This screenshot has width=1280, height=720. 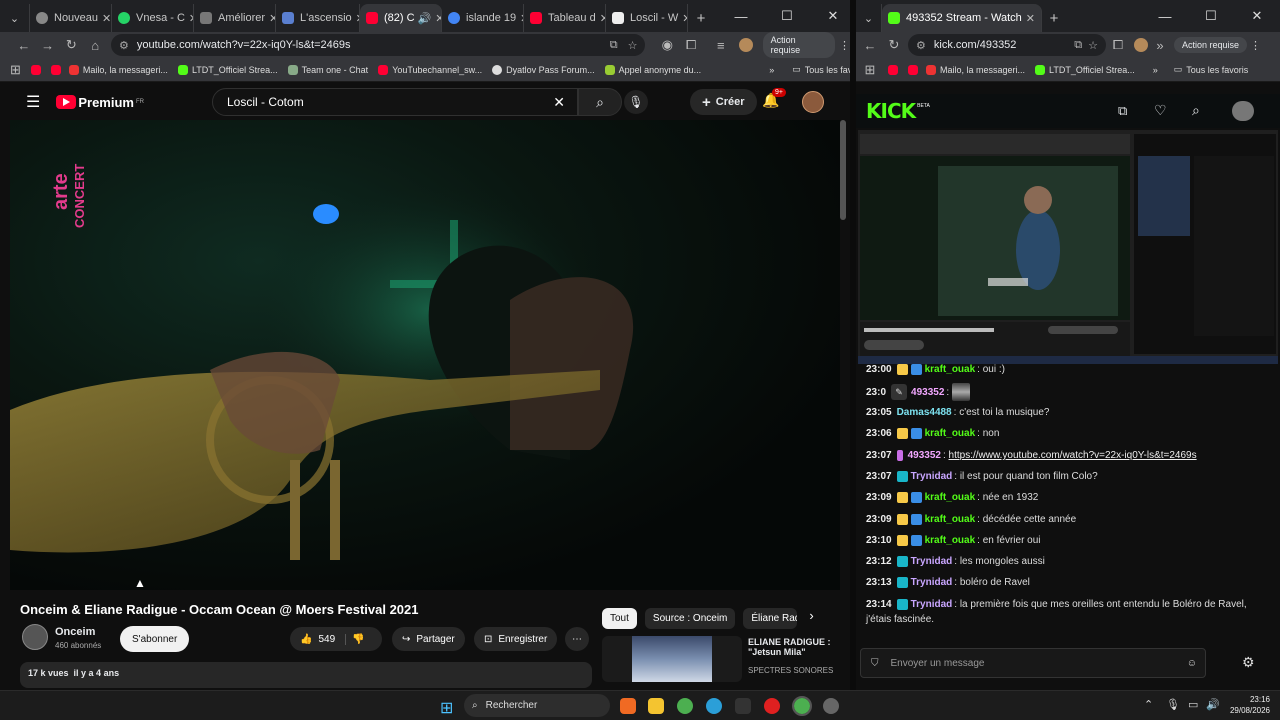 What do you see at coordinates (537, 705) in the screenshot?
I see `taskbar-search: ⌕ Rechercher` at bounding box center [537, 705].